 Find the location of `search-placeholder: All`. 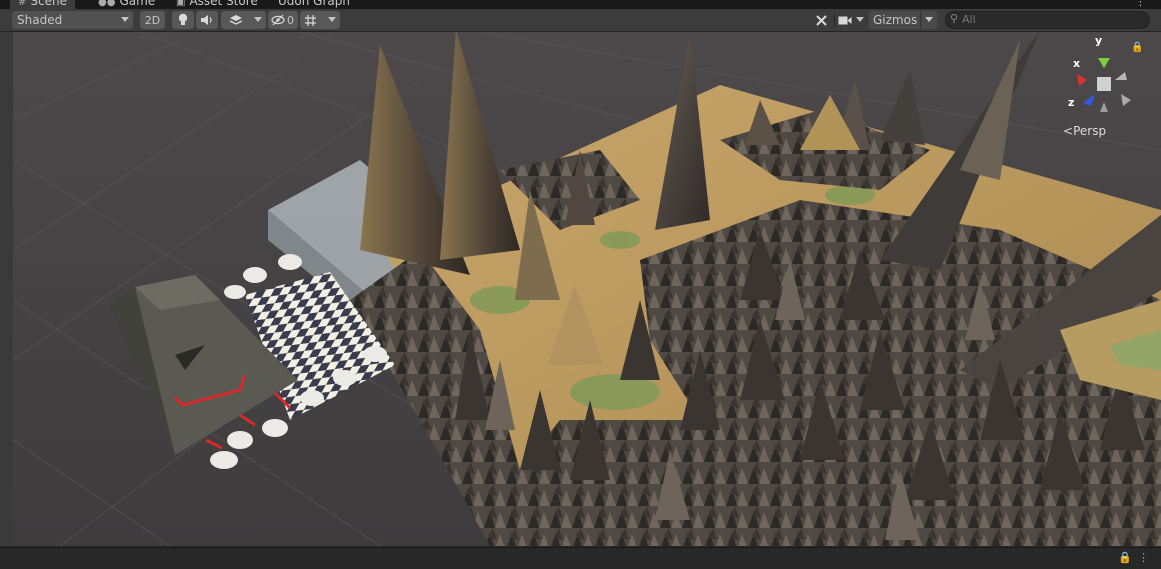

search-placeholder: All is located at coordinates (969, 19).